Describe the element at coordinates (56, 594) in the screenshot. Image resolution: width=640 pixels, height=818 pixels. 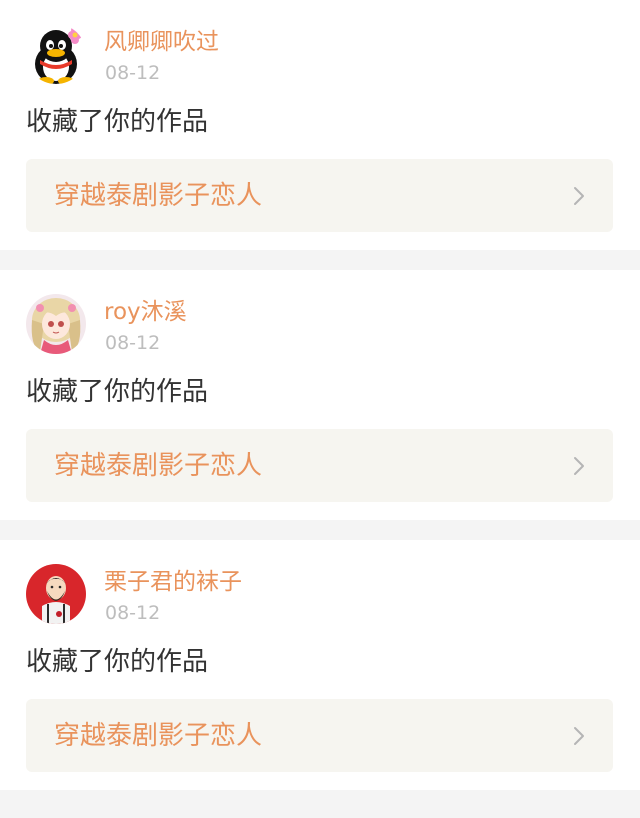
I see `bearded-man-avatar-icon` at that location.